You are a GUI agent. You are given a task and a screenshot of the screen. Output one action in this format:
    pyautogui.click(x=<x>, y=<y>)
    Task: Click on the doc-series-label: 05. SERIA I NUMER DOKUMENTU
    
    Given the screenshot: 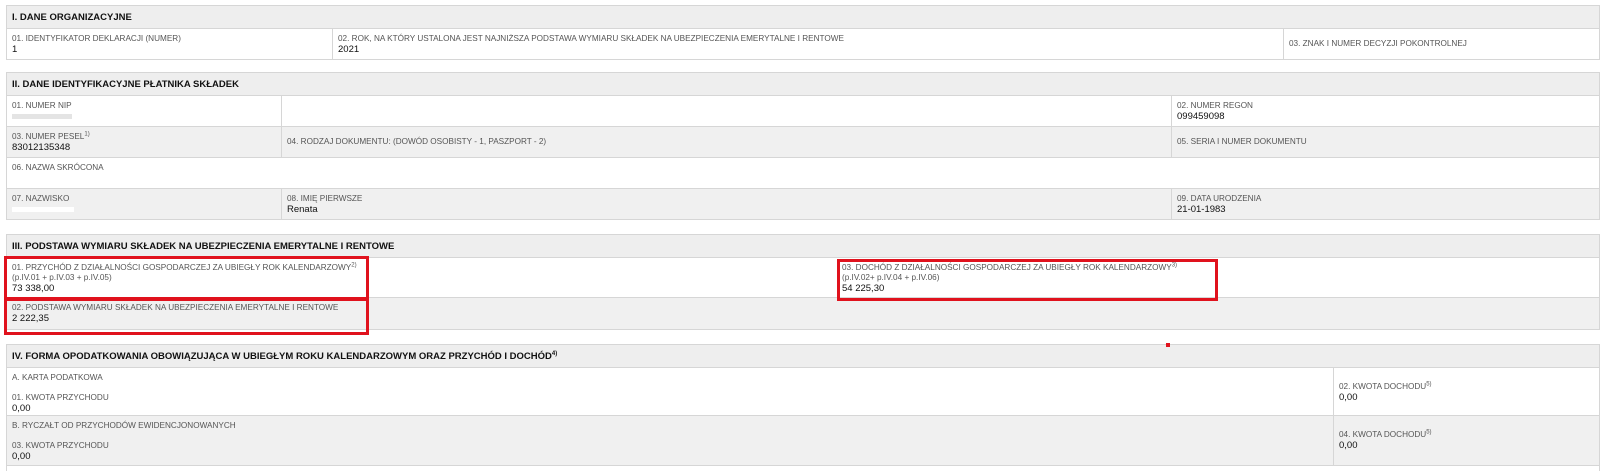 What is the action you would take?
    pyautogui.click(x=1242, y=141)
    